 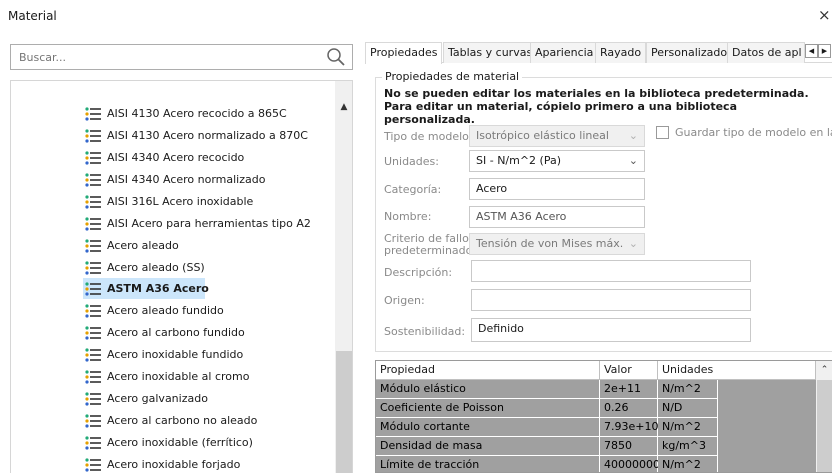 What do you see at coordinates (165, 310) in the screenshot?
I see `tree-item-label: Acero aleado fundido` at bounding box center [165, 310].